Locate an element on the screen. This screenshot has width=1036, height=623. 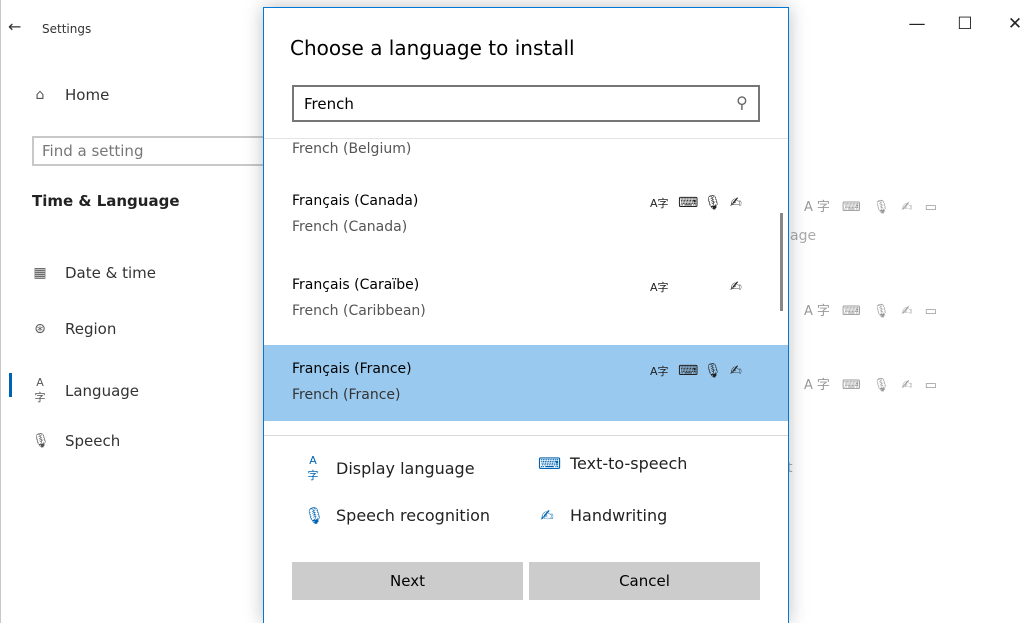
minimize-button: — is located at coordinates (917, 24).